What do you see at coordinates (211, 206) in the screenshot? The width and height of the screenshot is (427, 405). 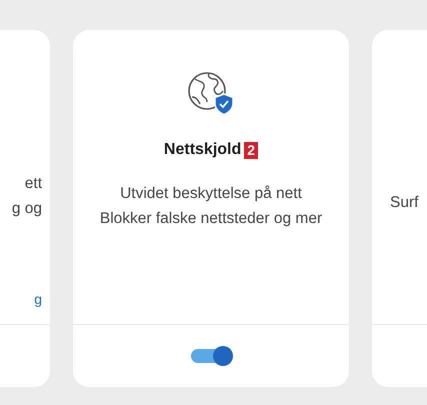 I see `card-description: Utvidet beskyttelse på nett Blokker falske nettsteder og mer` at bounding box center [211, 206].